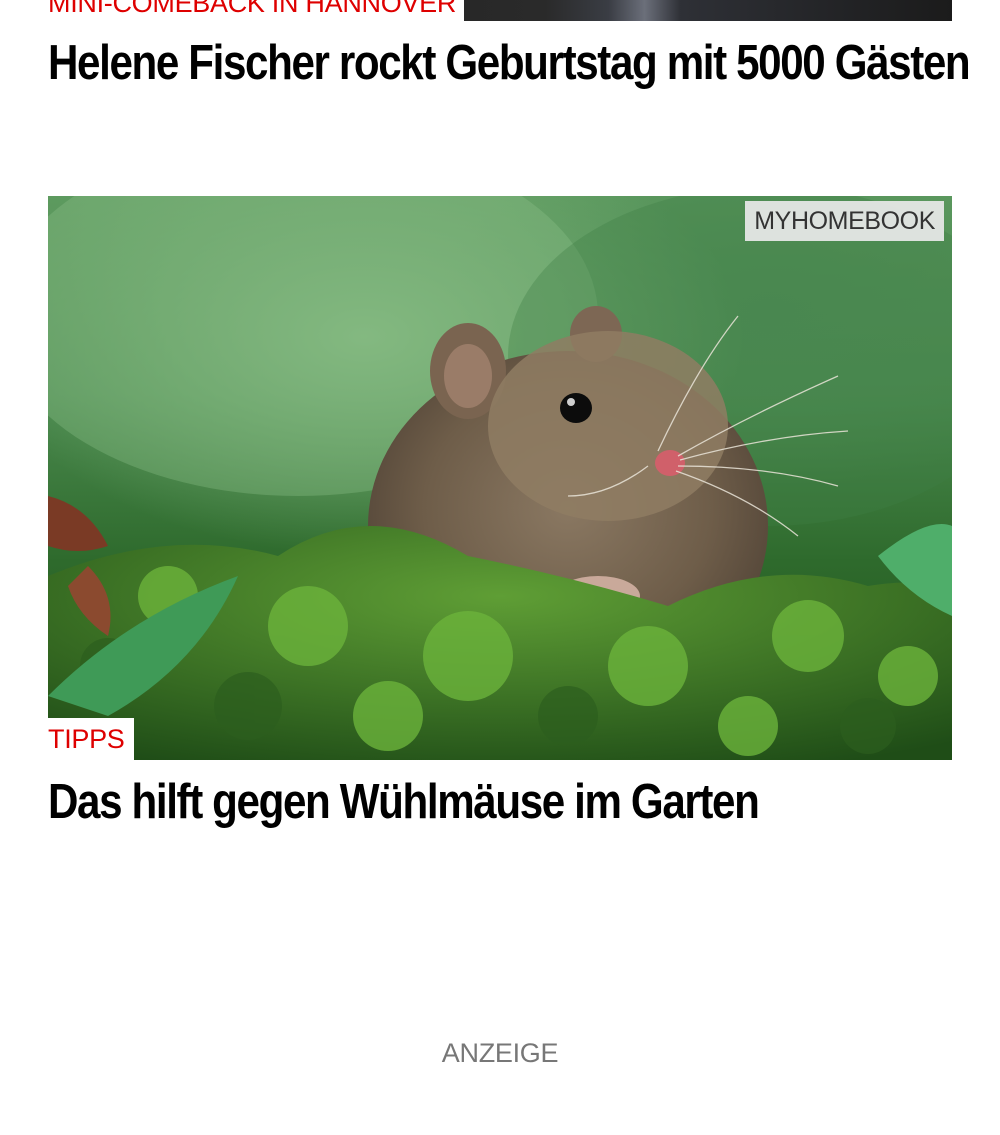 The height and width of the screenshot is (1135, 1000). Describe the element at coordinates (86, 739) in the screenshot. I see `teaser-kicker: TIPPS` at that location.